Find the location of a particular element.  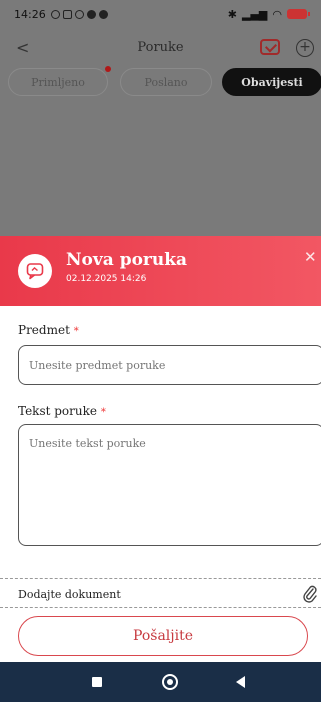

home-icon is located at coordinates (170, 682).